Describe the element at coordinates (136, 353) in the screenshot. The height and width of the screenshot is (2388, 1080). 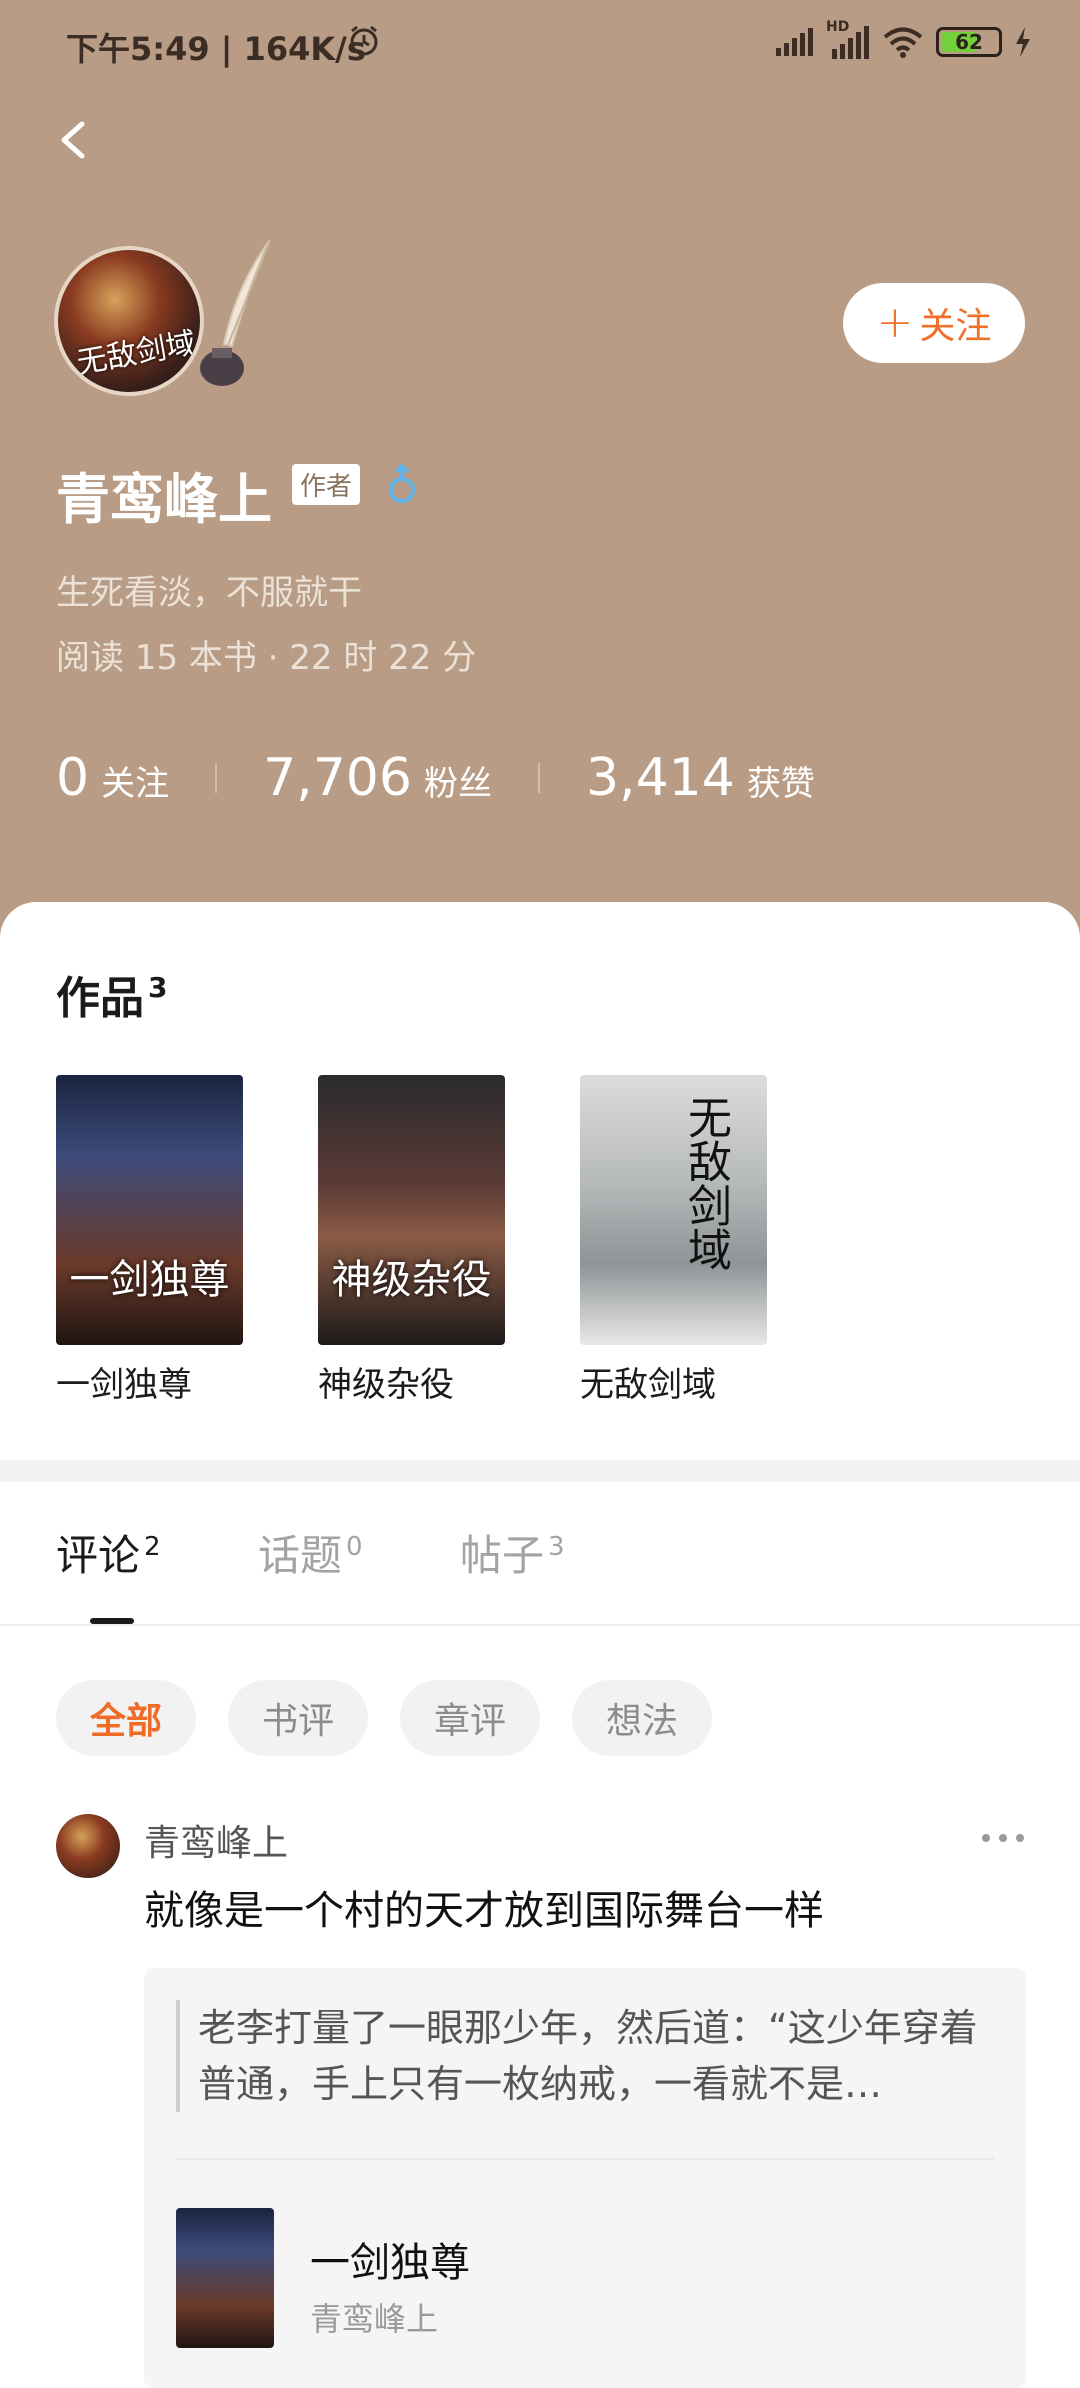
I see `avatar-logo: 无敌剑域` at that location.